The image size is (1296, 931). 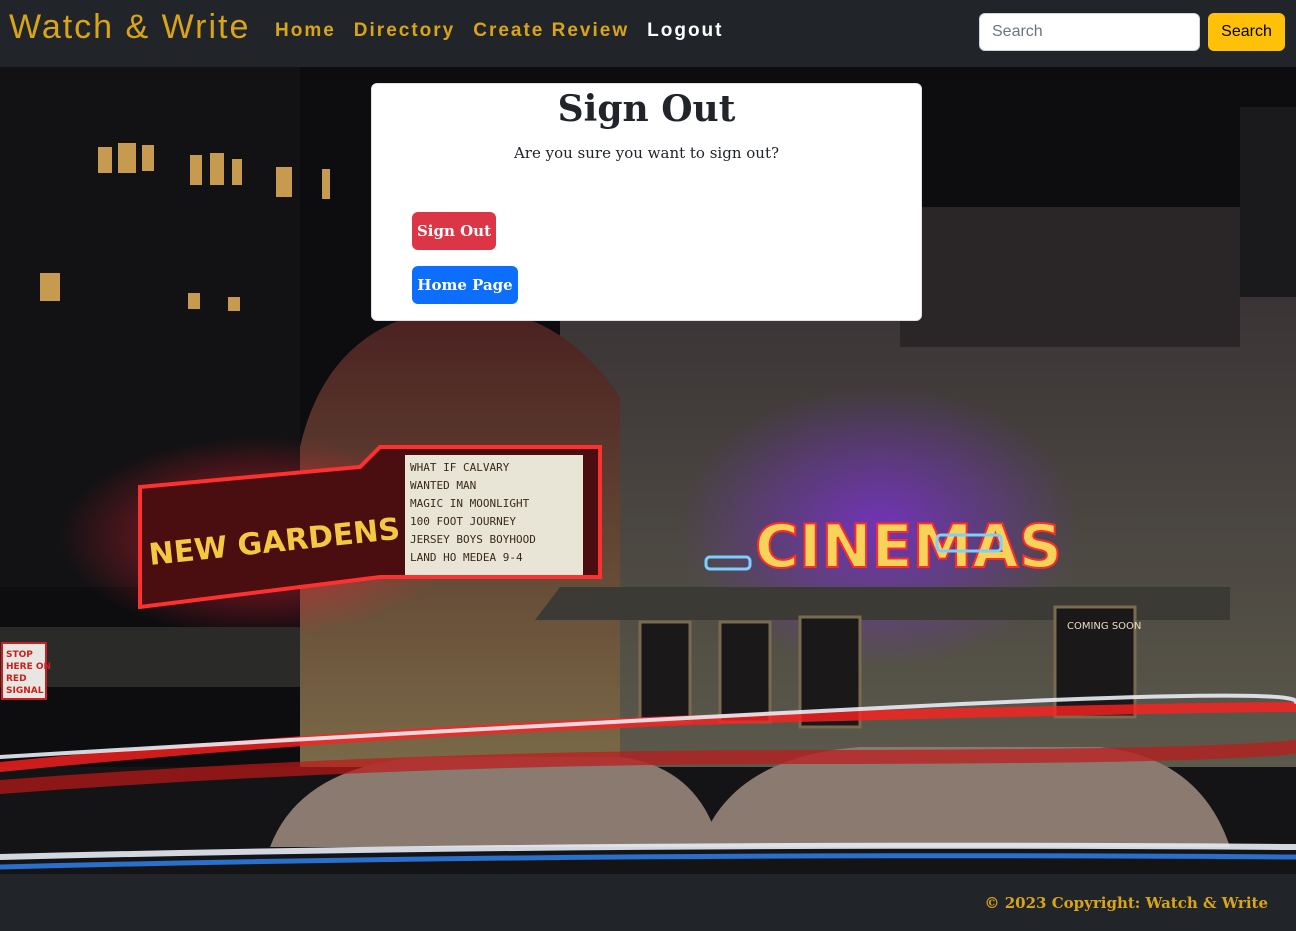 I want to click on search-form: Search, so click(x=1132, y=32).